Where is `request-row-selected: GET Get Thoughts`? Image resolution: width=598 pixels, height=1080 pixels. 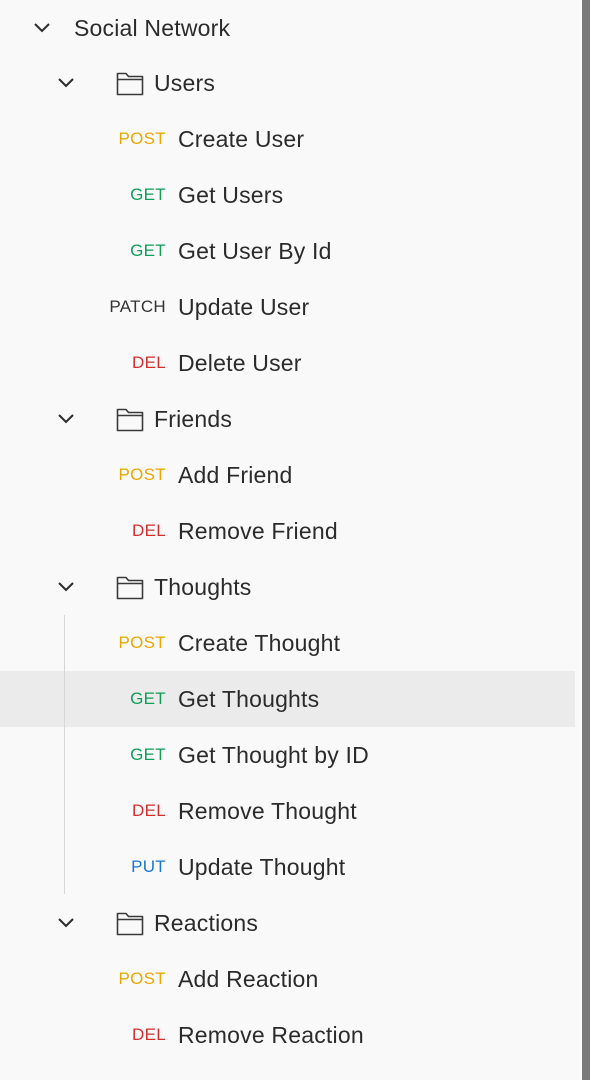 request-row-selected: GET Get Thoughts is located at coordinates (287, 699).